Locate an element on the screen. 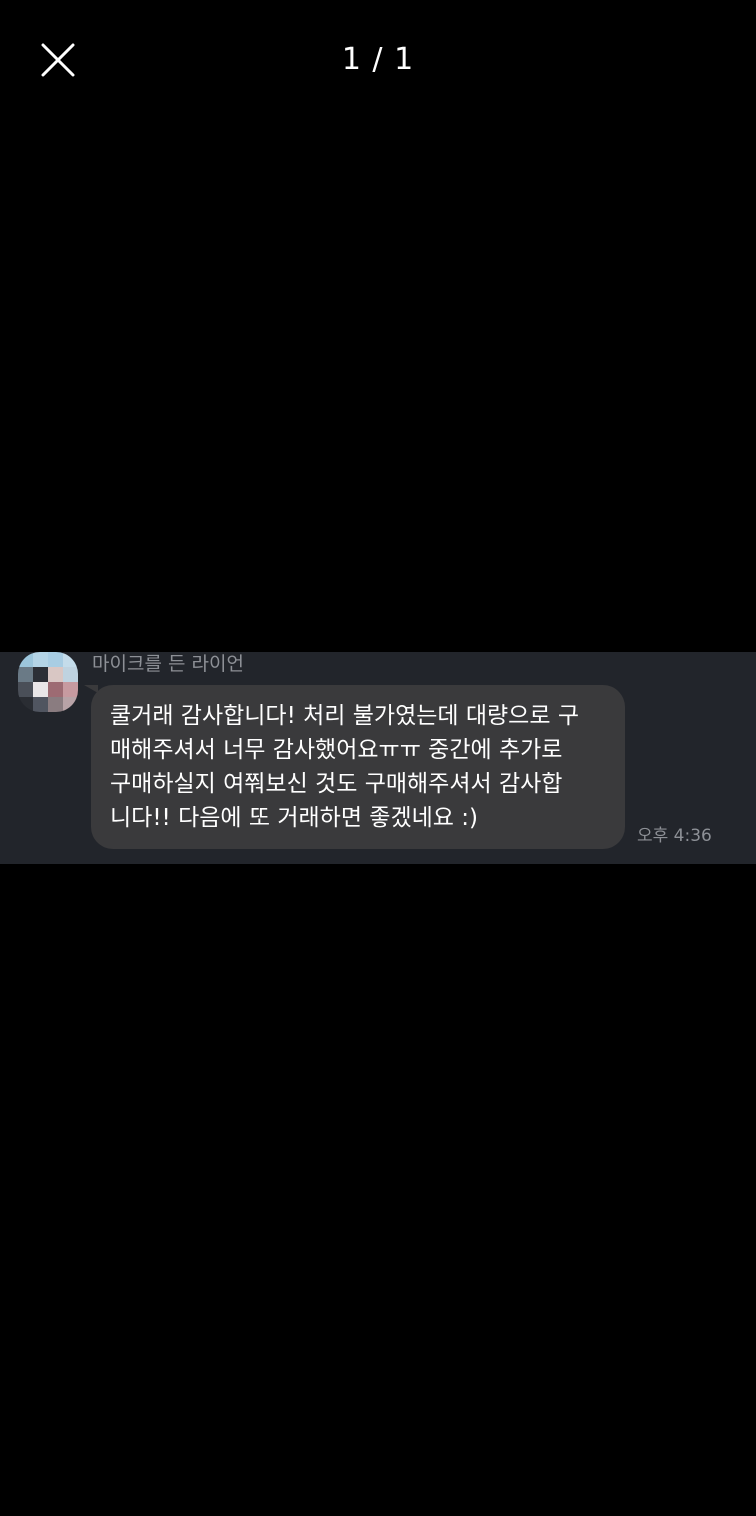 The height and width of the screenshot is (1516, 756). viewer-top-bar: 1 / 1 is located at coordinates (378, 60).